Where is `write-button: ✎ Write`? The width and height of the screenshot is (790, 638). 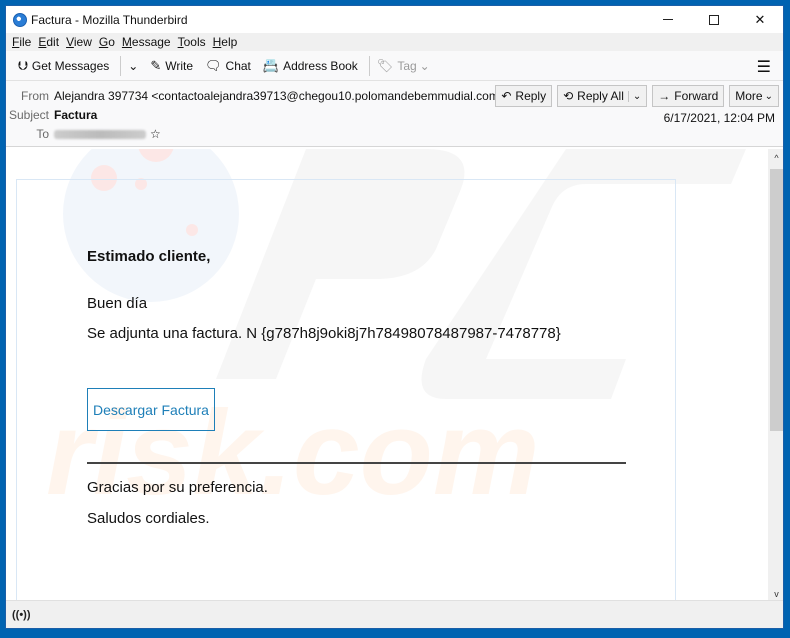 write-button: ✎ Write is located at coordinates (171, 66).